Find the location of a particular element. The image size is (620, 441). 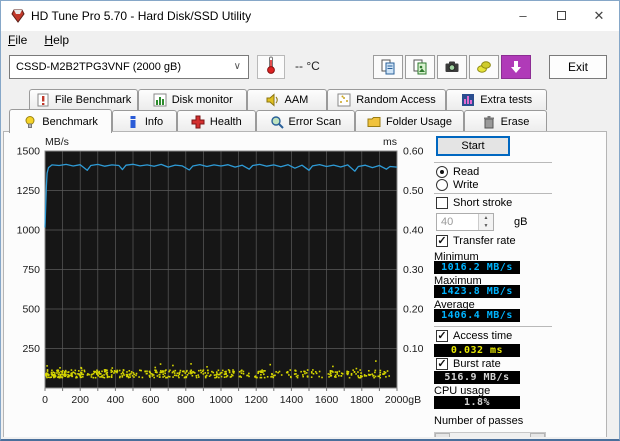

burst-rate-checkbox: ✓ Burst rate is located at coordinates (468, 364).